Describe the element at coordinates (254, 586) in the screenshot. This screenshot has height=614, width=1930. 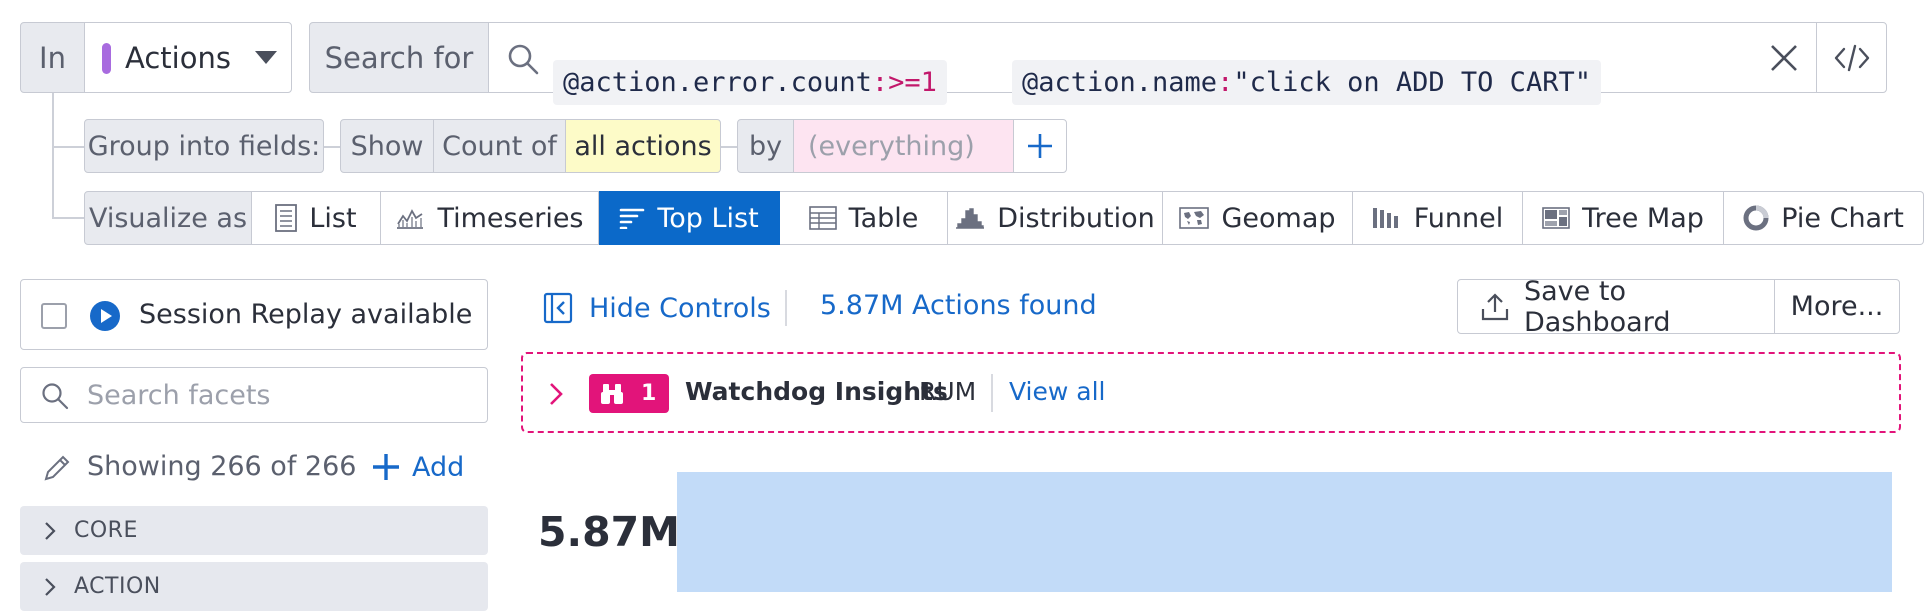
I see `facet-group-action: ACTION` at that location.